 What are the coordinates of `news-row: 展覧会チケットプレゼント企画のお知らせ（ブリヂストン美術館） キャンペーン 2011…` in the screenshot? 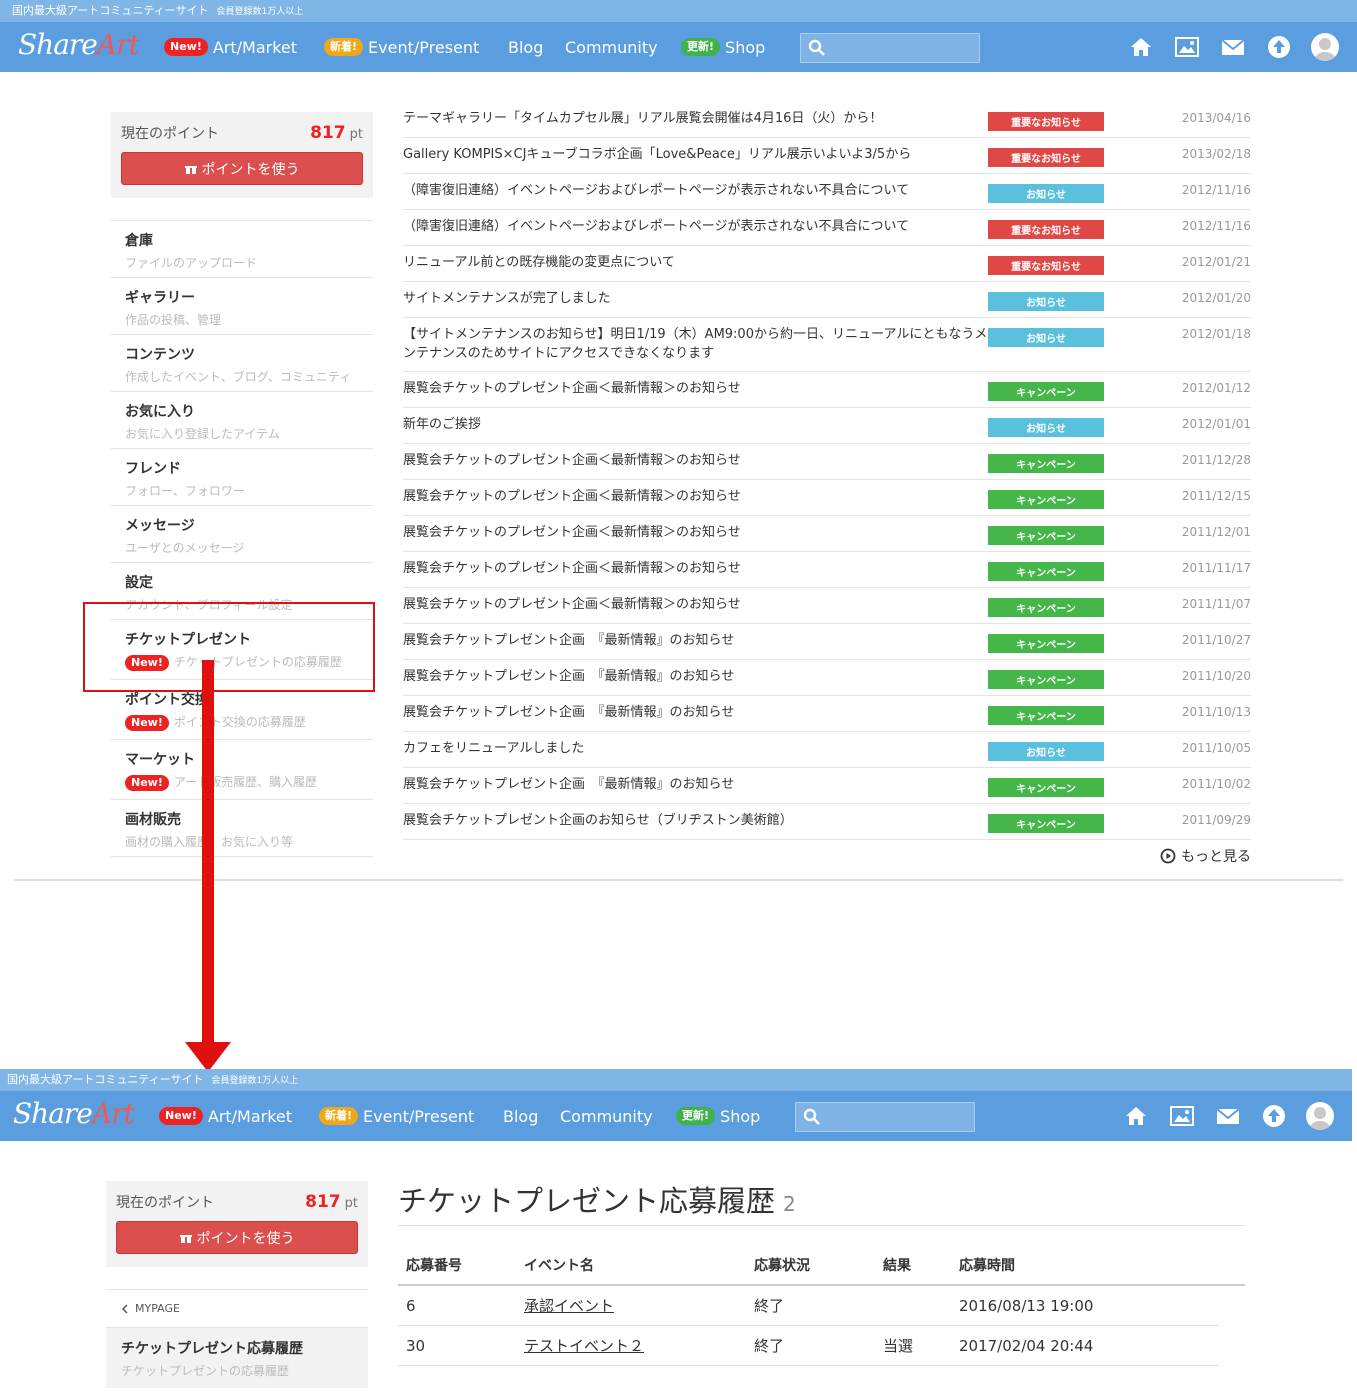 It's located at (827, 822).